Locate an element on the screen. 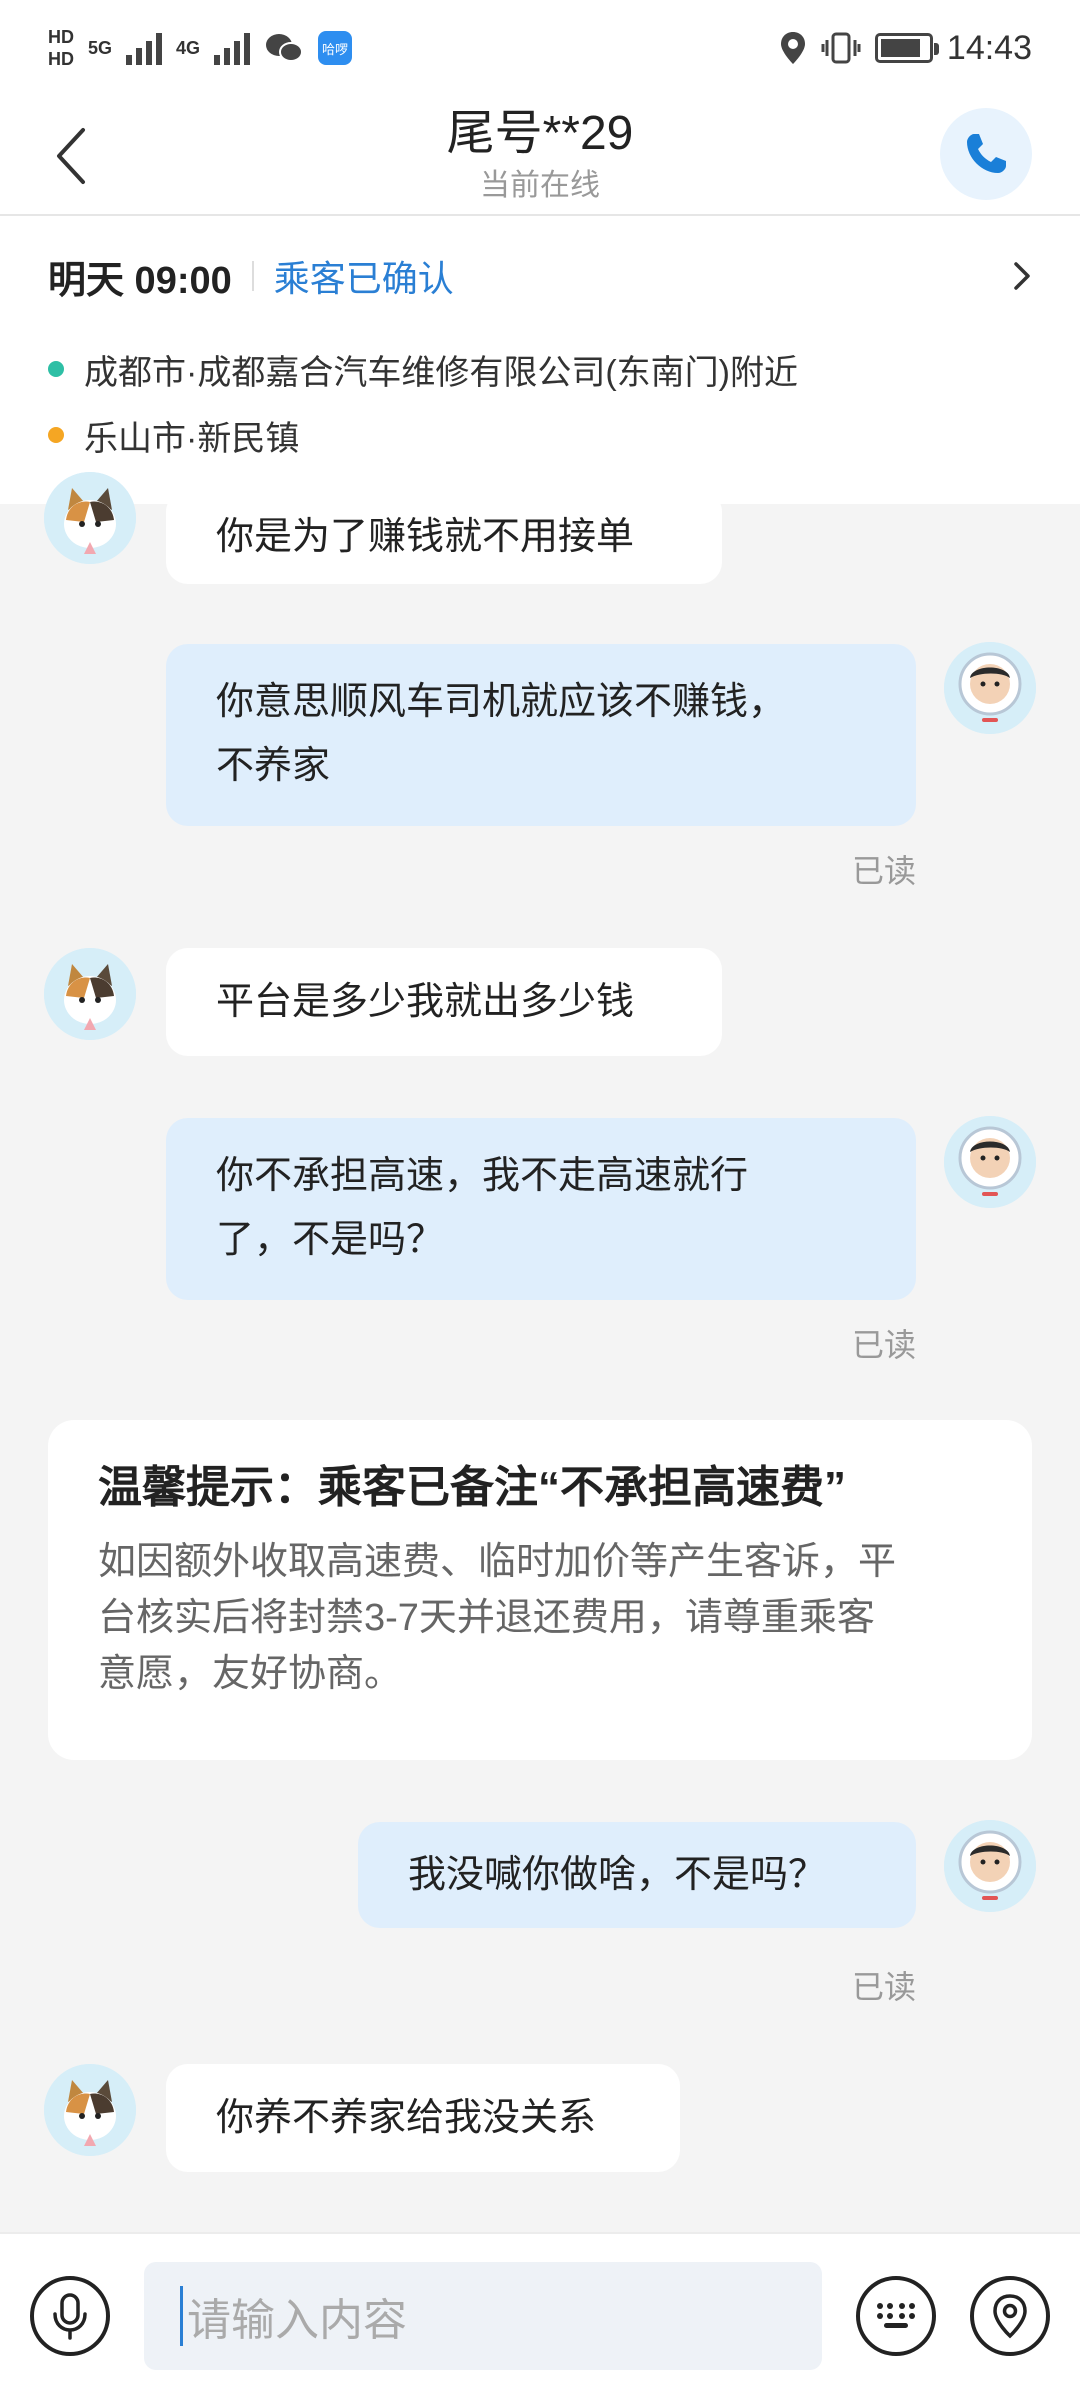 The width and height of the screenshot is (1080, 2400). message-text-line: 了，不是吗？ is located at coordinates (330, 1240).